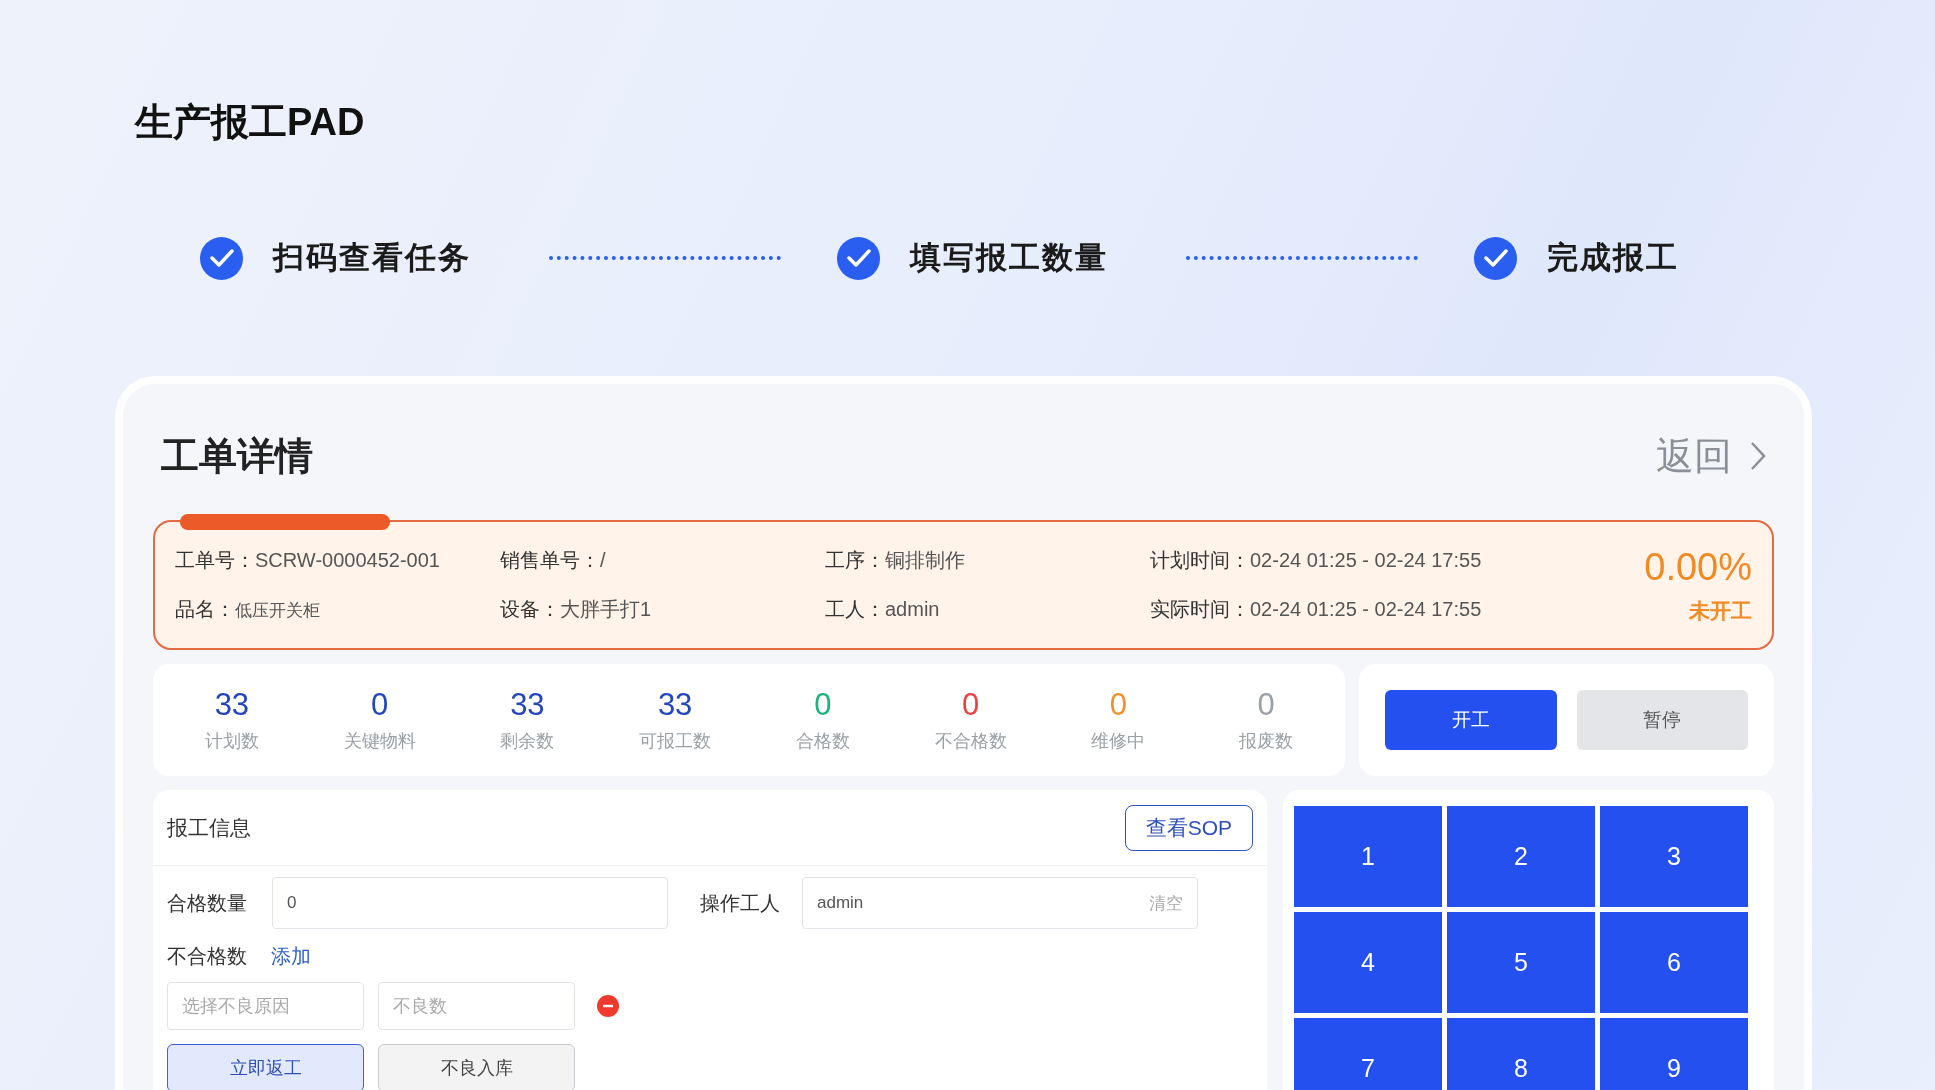 This screenshot has height=1090, width=1935. Describe the element at coordinates (470, 903) in the screenshot. I see `input-field: 0` at that location.